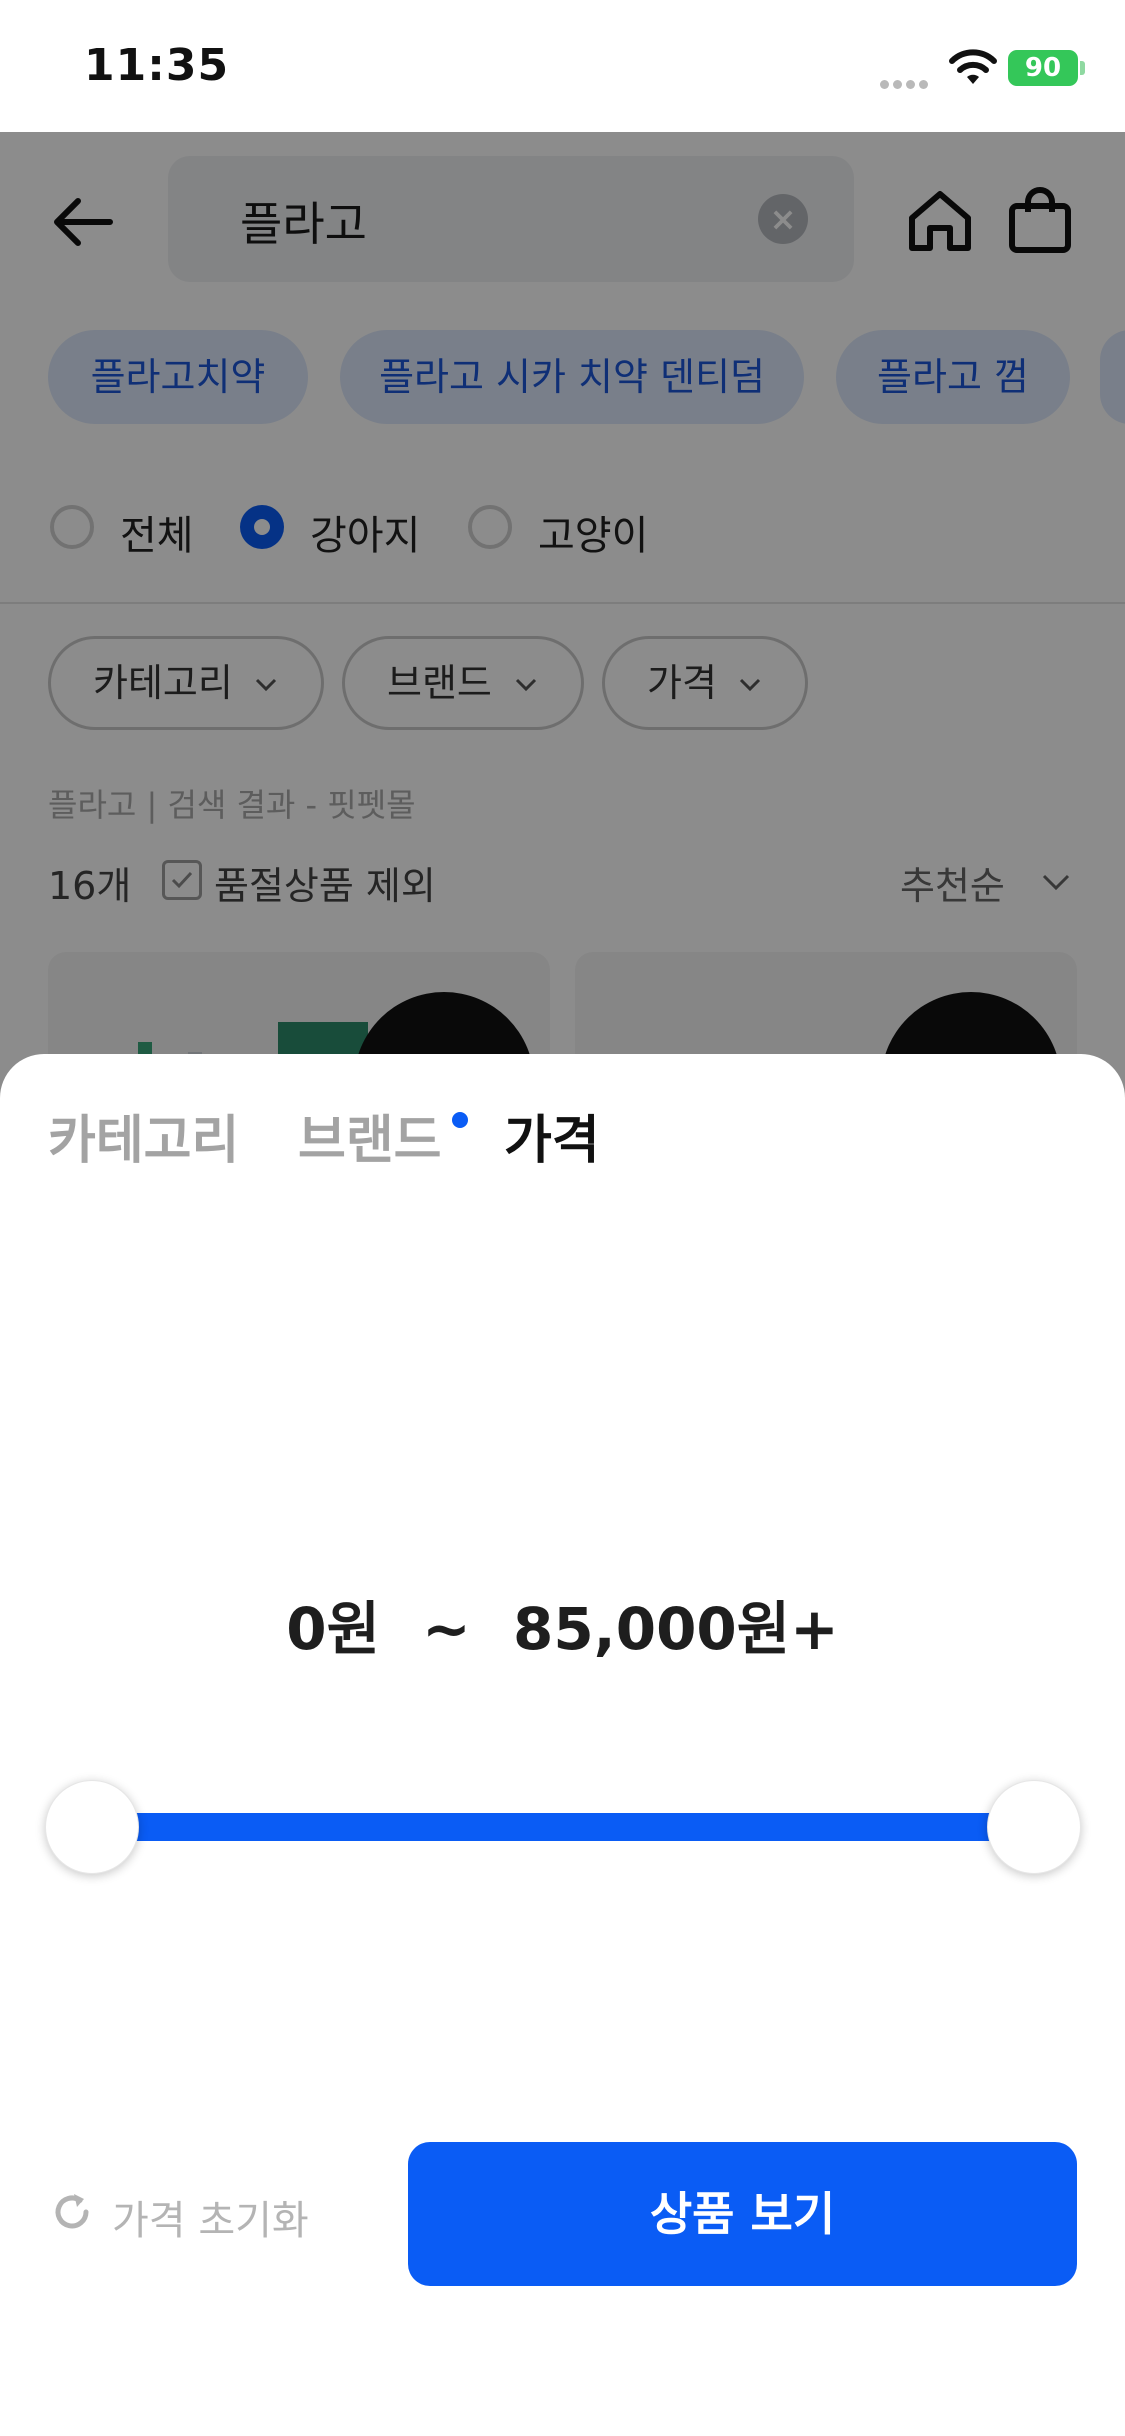  I want to click on brand-selected-dot, so click(460, 1120).